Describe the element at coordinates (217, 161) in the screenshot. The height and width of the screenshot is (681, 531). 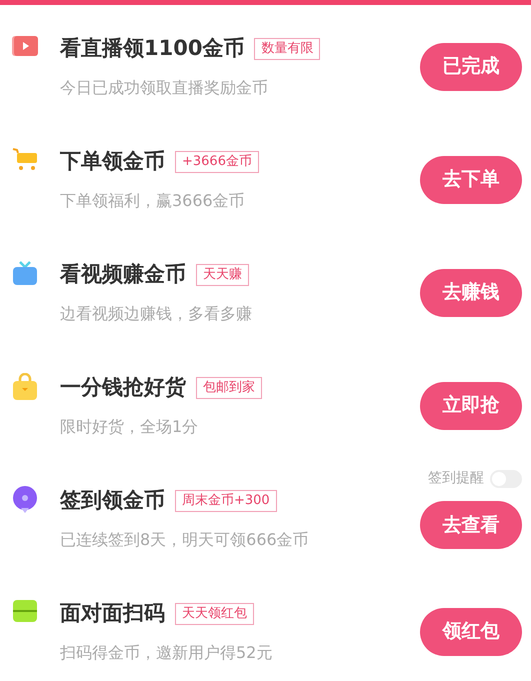
I see `task-tag: +3666金币` at that location.